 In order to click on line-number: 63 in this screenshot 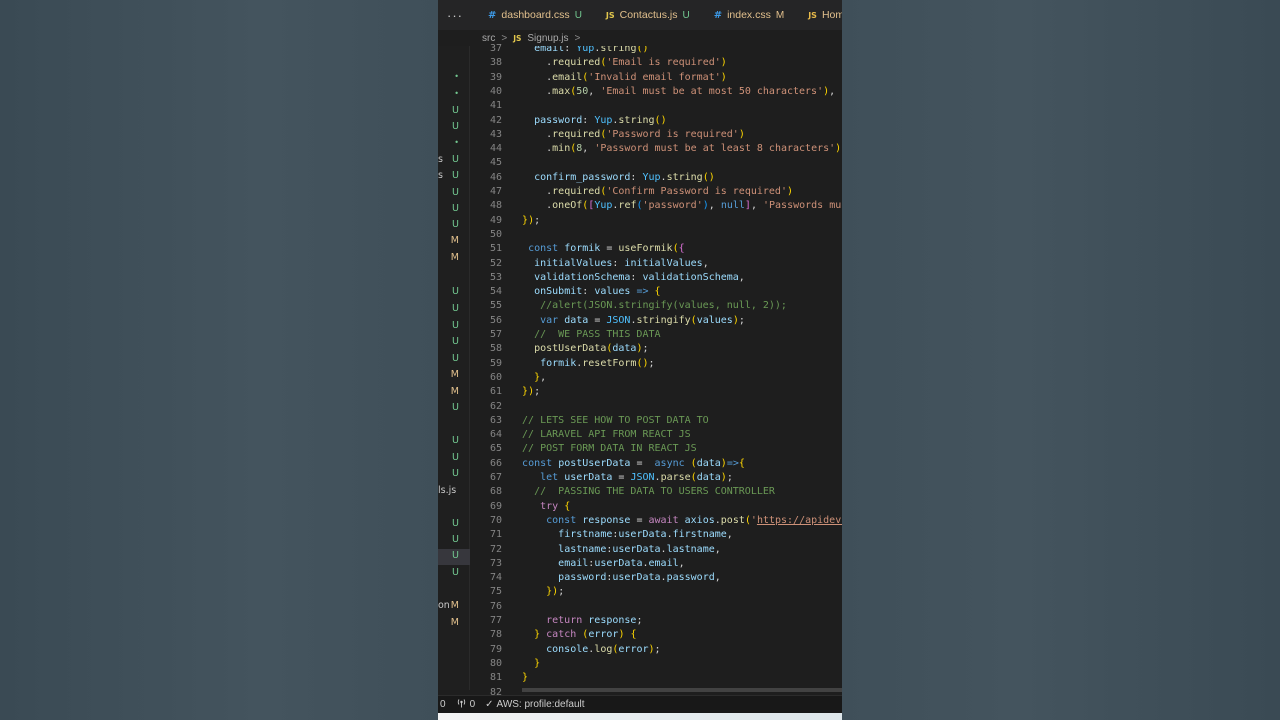, I will do `click(495, 420)`.